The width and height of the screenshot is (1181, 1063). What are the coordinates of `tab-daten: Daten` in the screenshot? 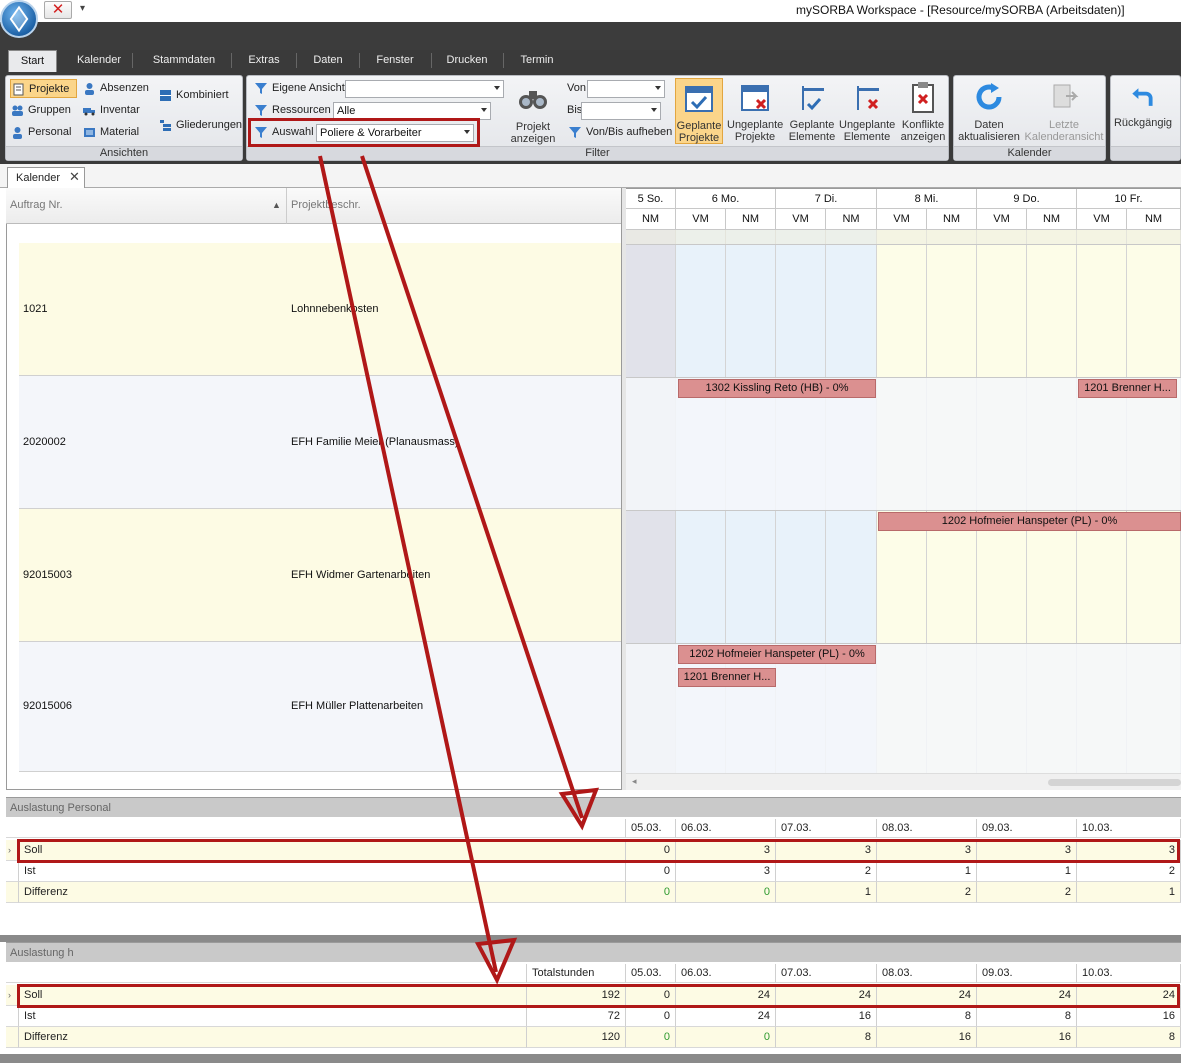 It's located at (328, 61).